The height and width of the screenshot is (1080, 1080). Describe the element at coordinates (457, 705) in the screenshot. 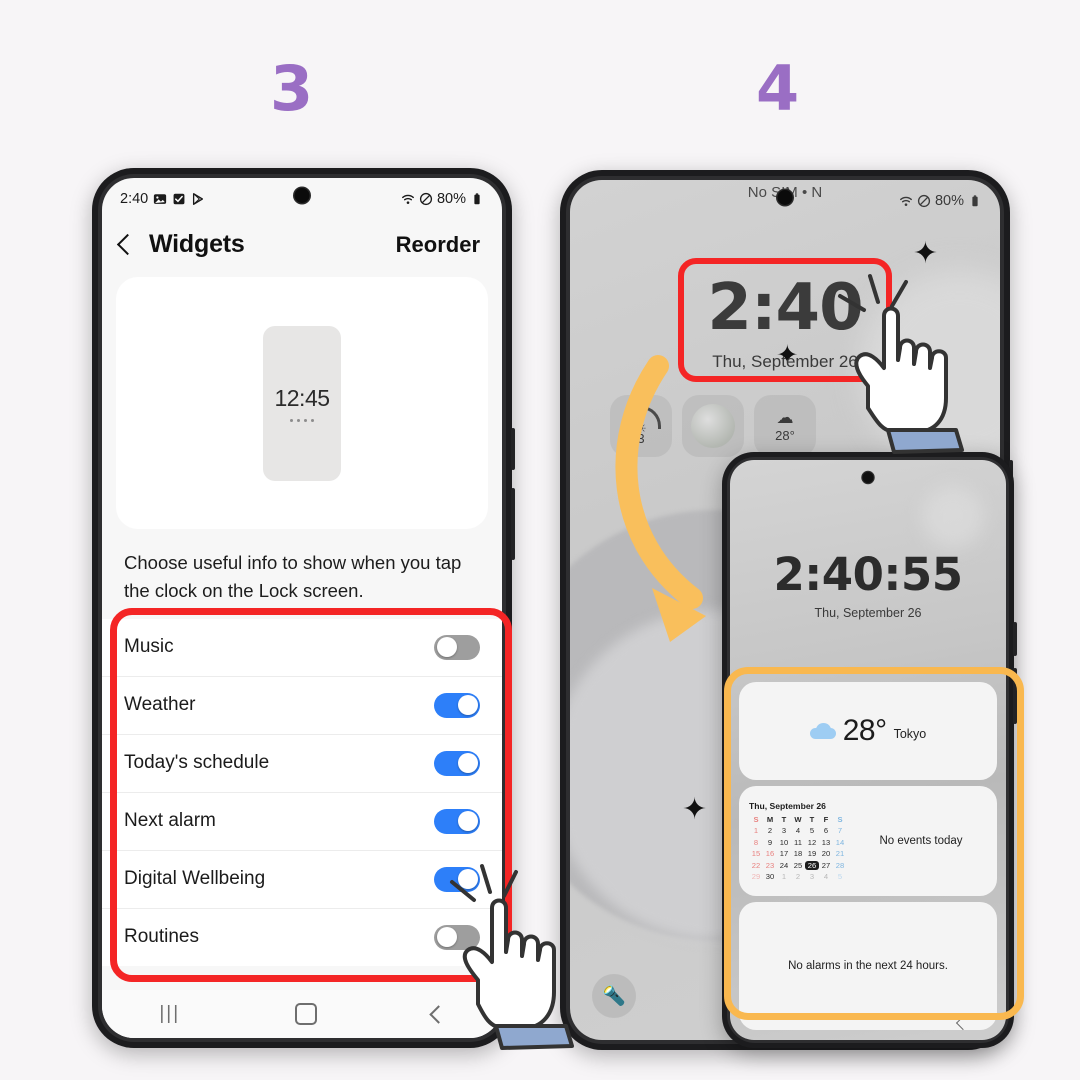

I see `toggle-weather` at that location.